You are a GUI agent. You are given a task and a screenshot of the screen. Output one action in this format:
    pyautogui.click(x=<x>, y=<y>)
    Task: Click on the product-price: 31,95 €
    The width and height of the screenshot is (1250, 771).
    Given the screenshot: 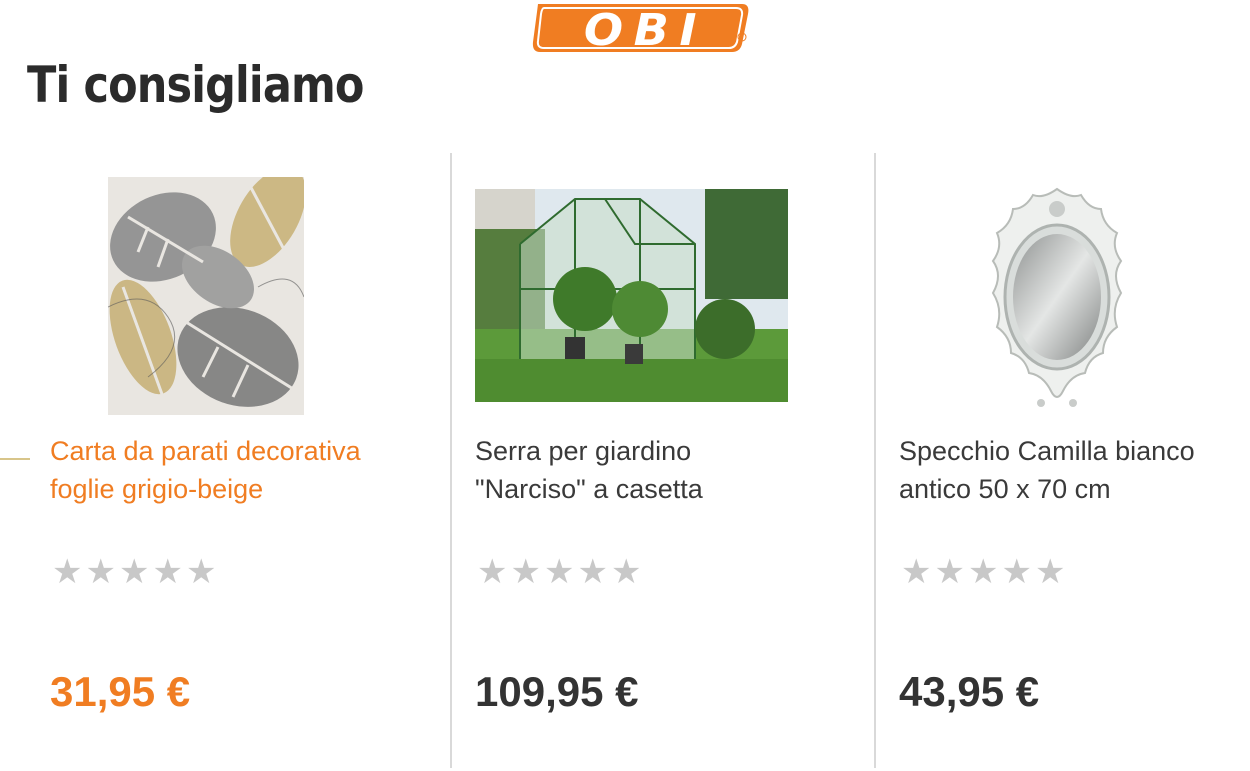 What is the action you would take?
    pyautogui.click(x=120, y=691)
    